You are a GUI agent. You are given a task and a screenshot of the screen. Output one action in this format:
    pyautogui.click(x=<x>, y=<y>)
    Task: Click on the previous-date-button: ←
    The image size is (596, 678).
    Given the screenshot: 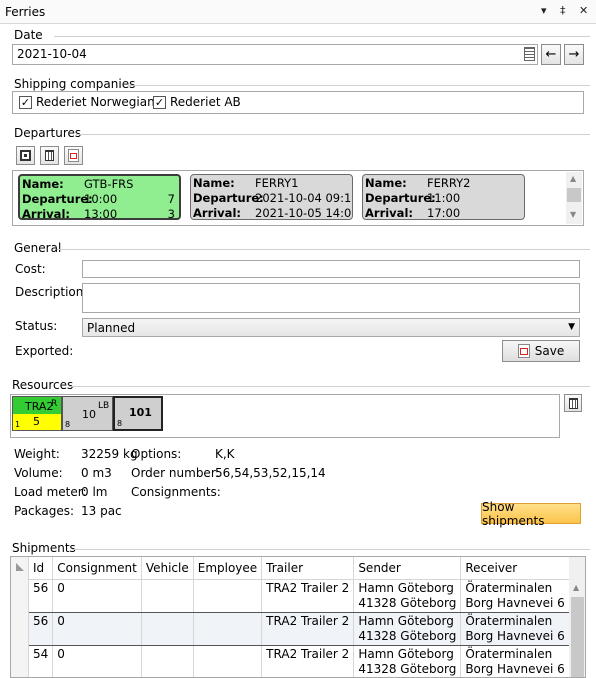 What is the action you would take?
    pyautogui.click(x=551, y=54)
    